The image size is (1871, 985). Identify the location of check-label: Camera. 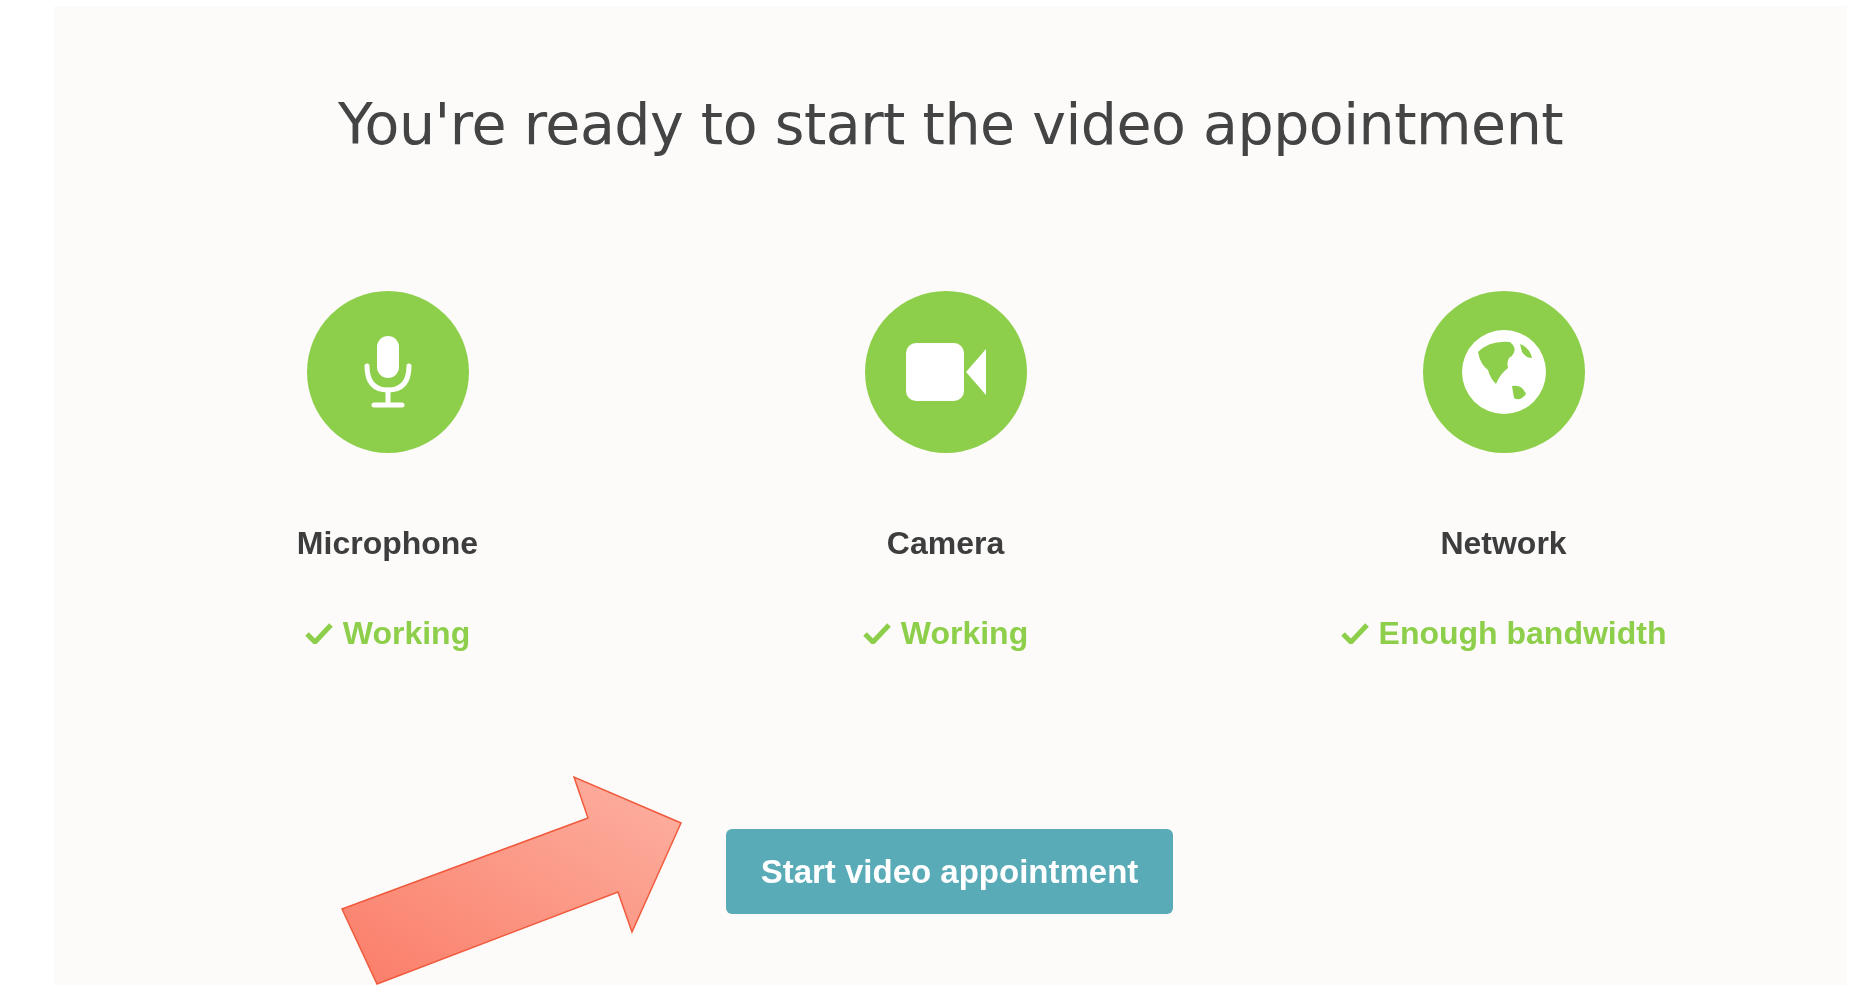
(945, 543).